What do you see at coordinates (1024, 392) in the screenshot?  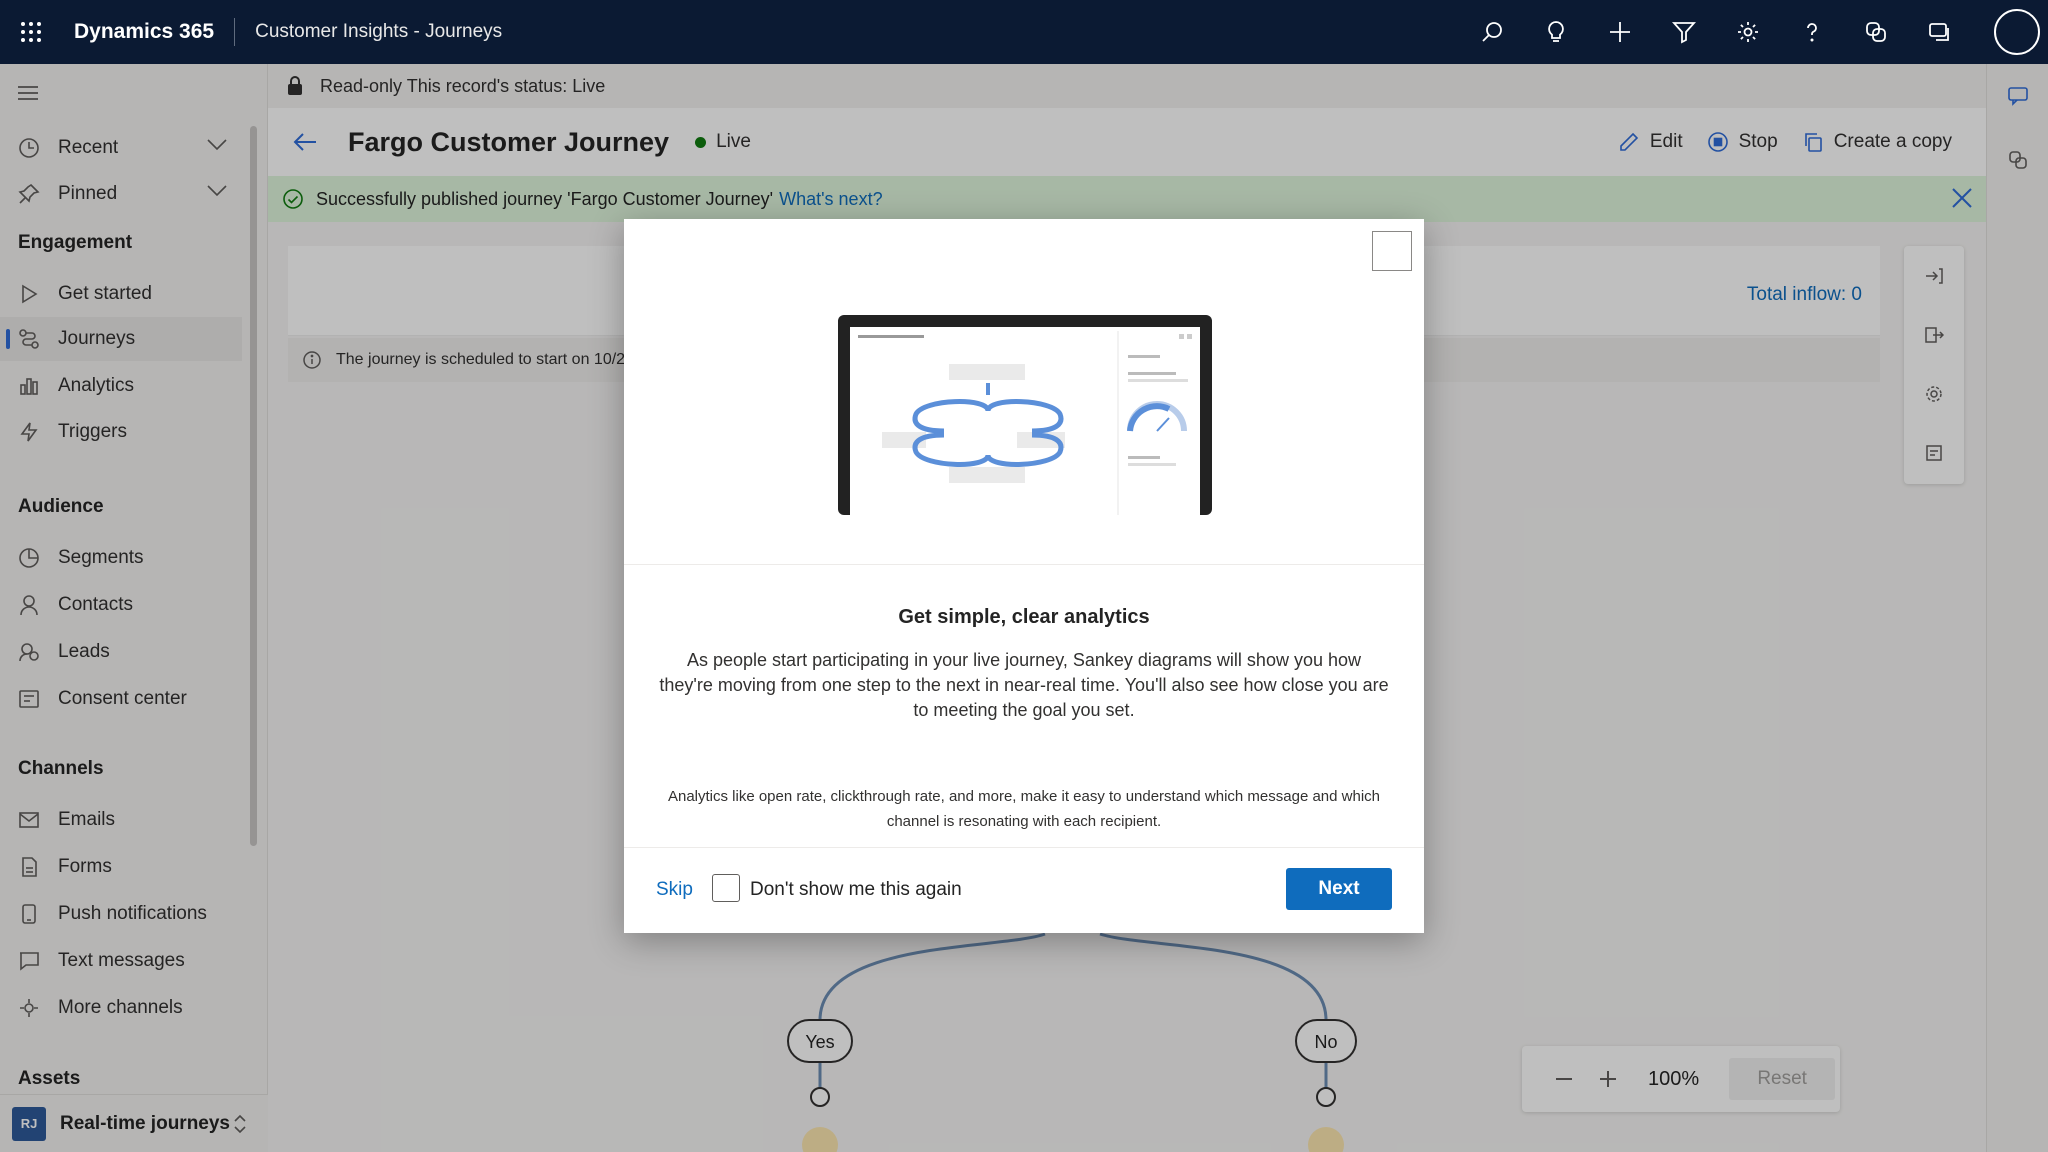 I see `laptop-illustration` at bounding box center [1024, 392].